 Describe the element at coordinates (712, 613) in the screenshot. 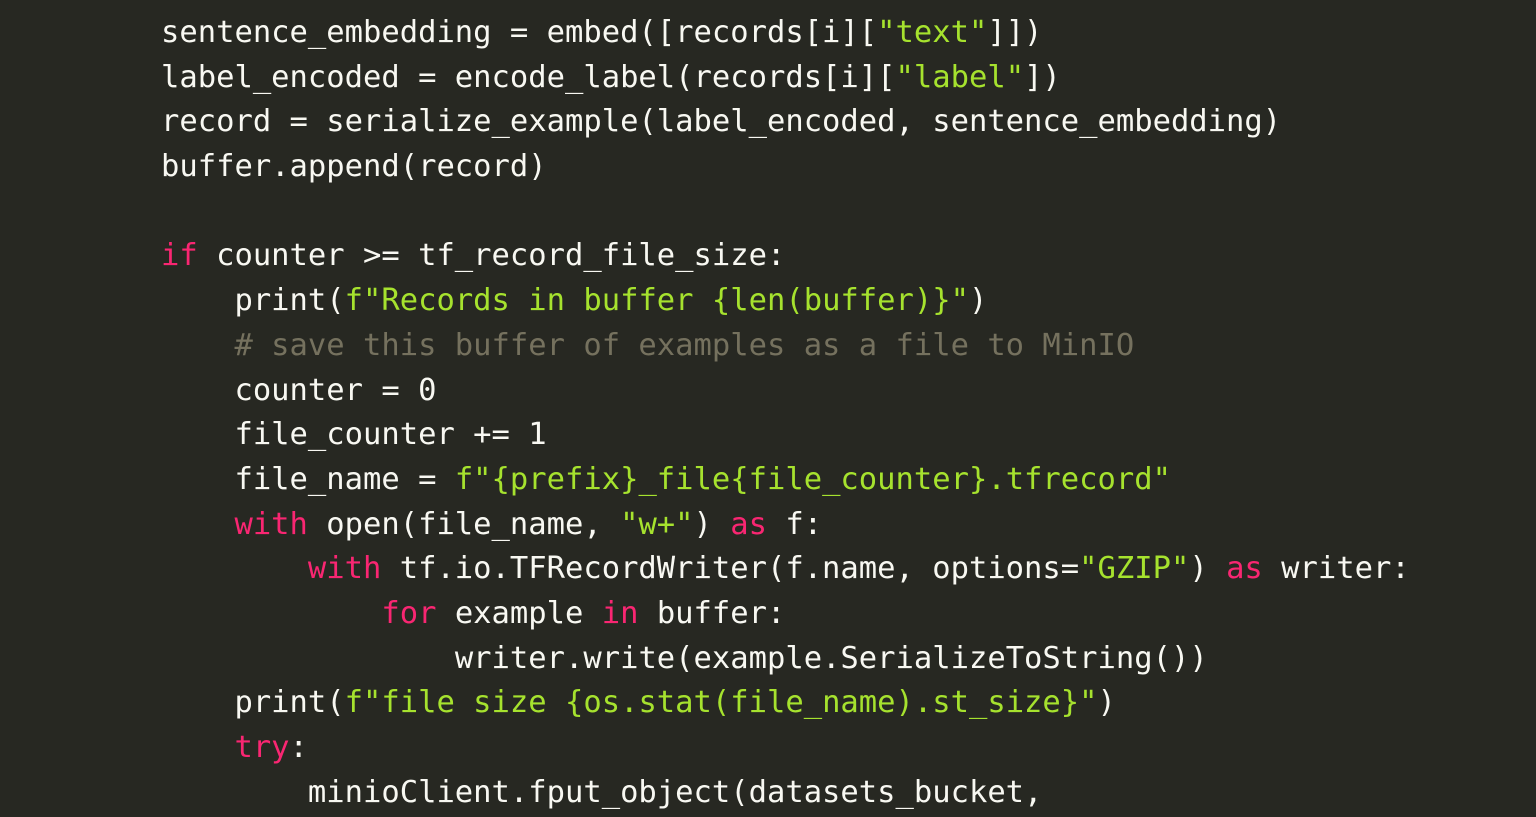

I see `code-text: buffer:` at that location.